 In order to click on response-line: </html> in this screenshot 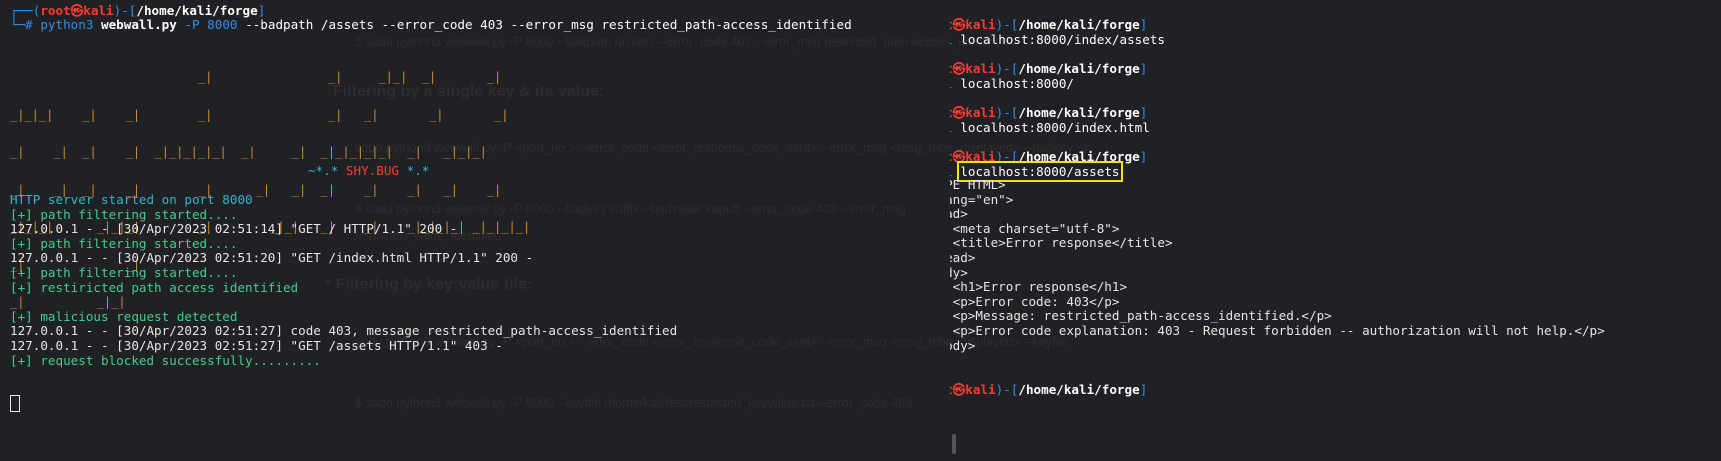, I will do `click(1277, 360)`.